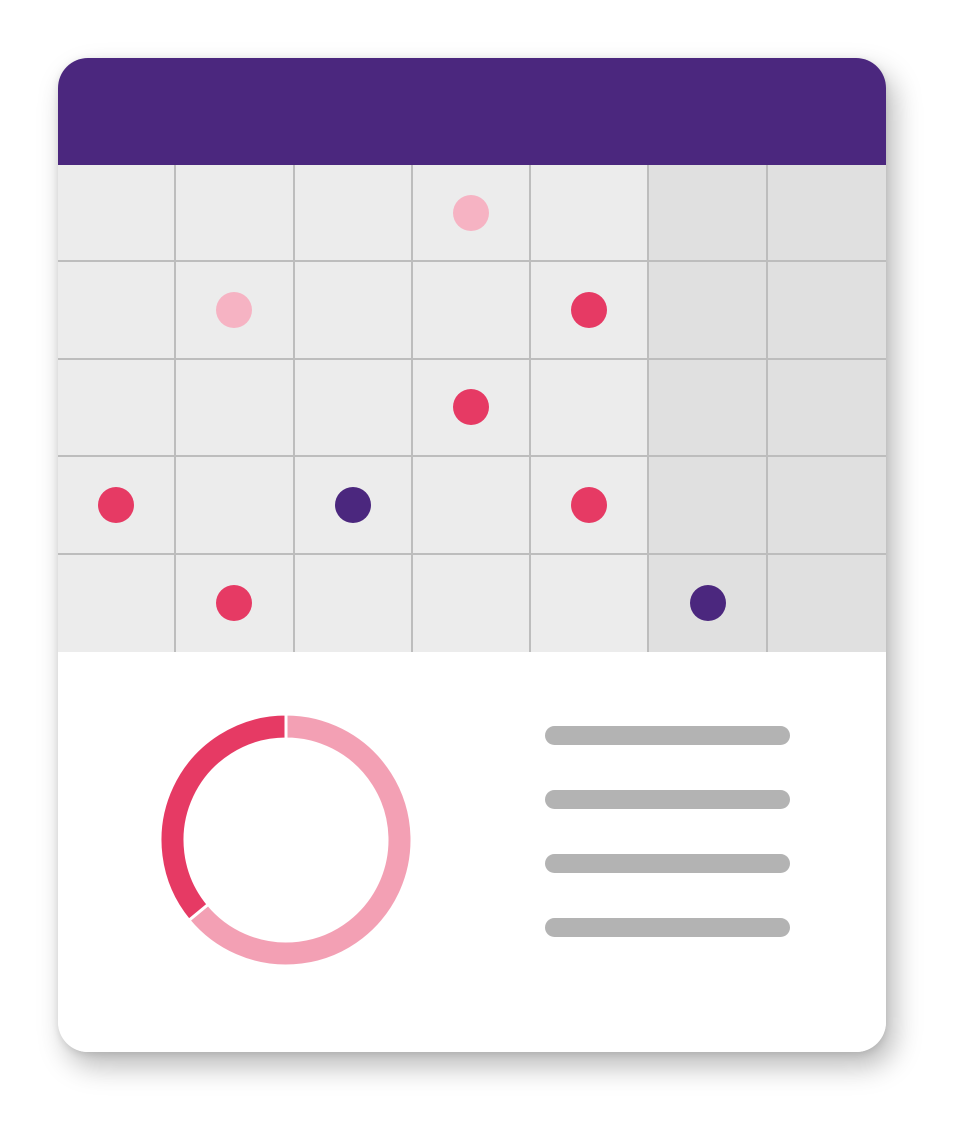 The image size is (972, 1139). I want to click on donut-chart, so click(286, 840).